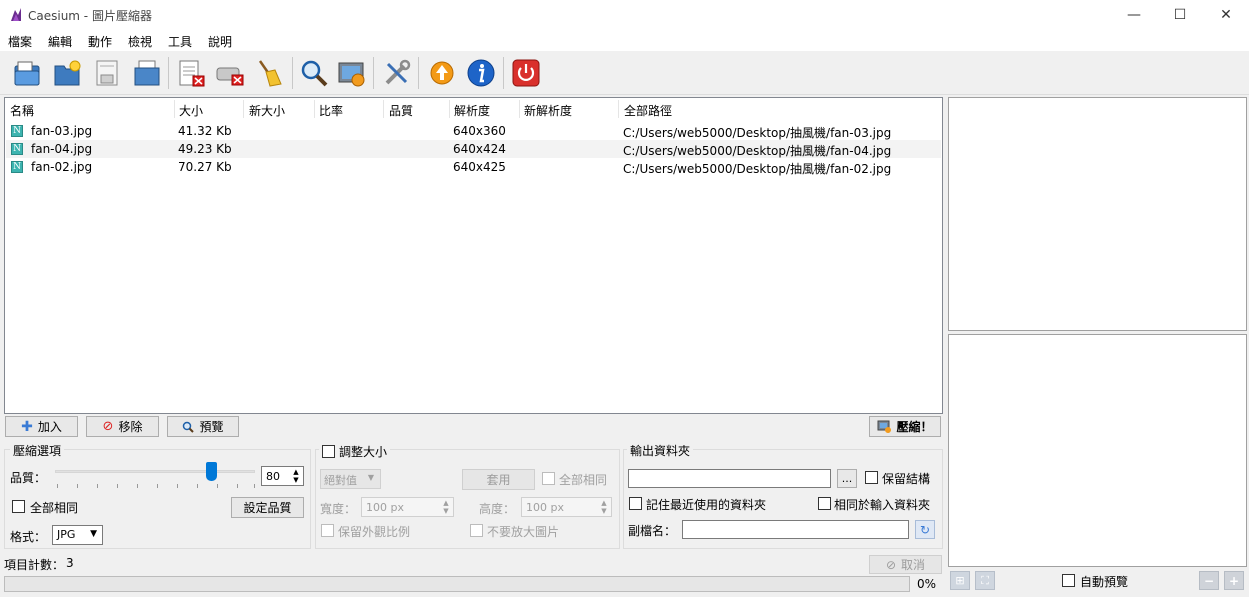 This screenshot has height=597, width=1249. I want to click on add-folder-button, so click(67, 73).